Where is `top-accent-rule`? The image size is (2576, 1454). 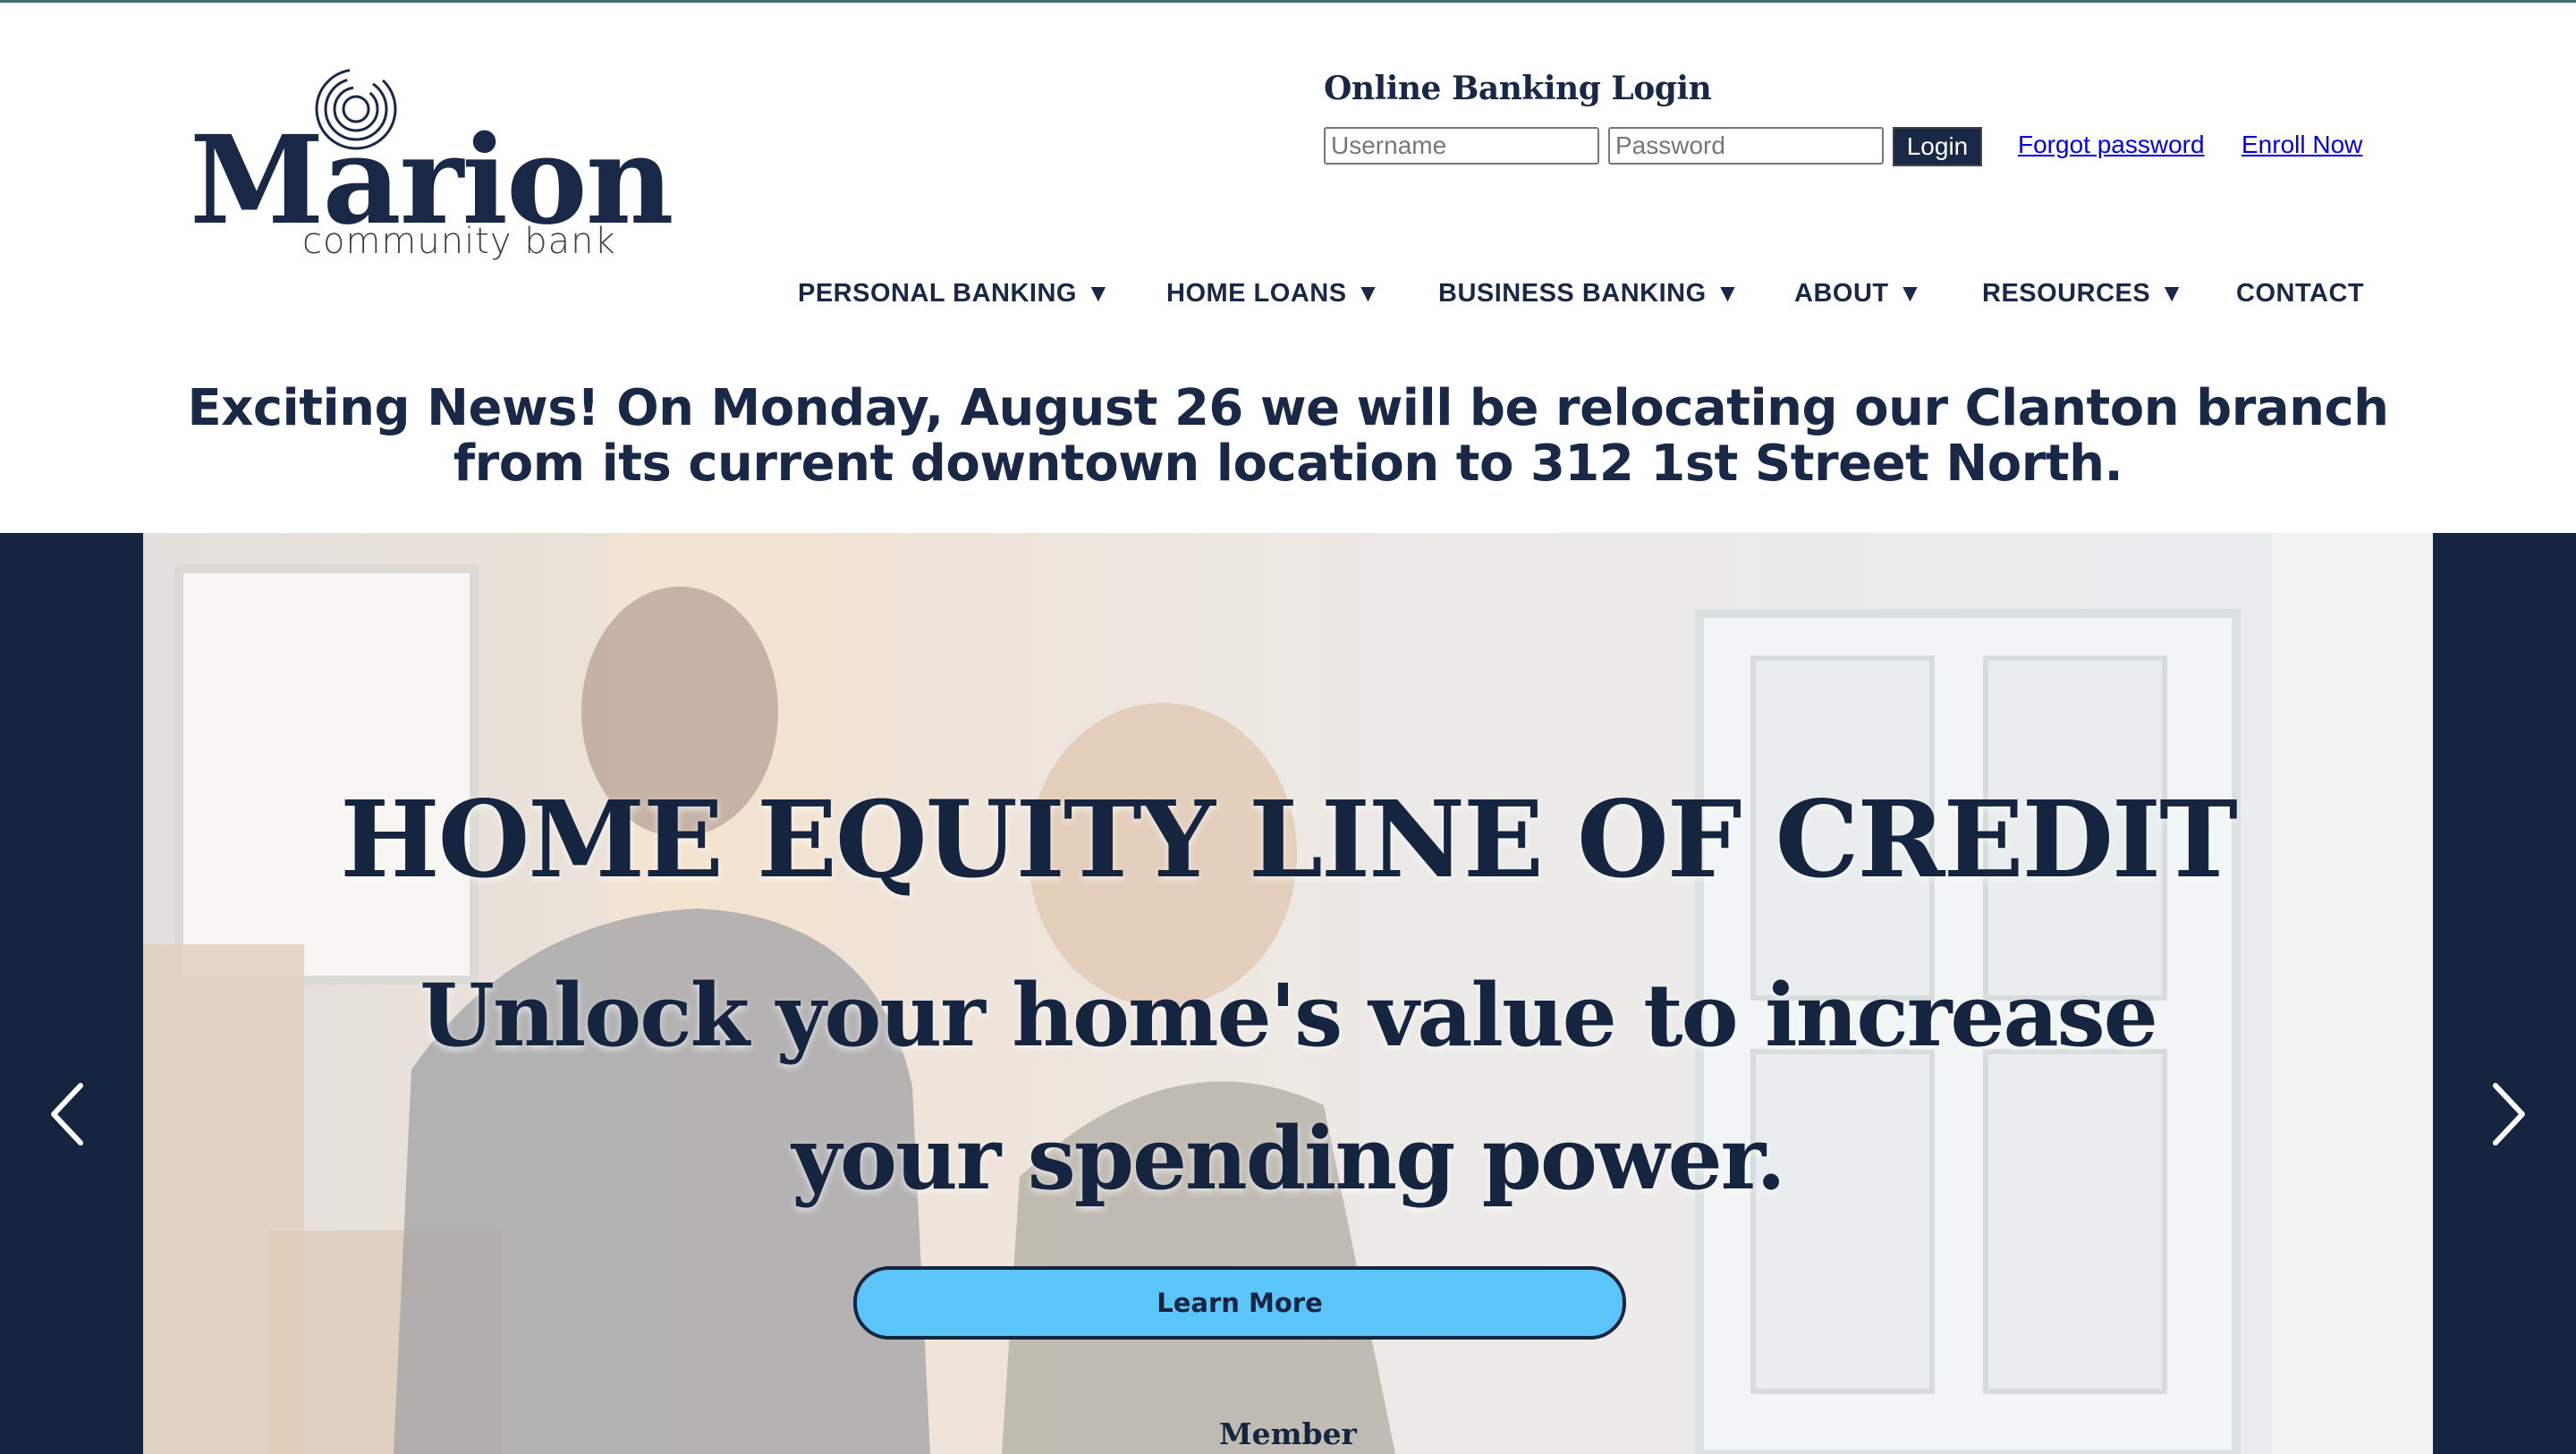 top-accent-rule is located at coordinates (1288, 1).